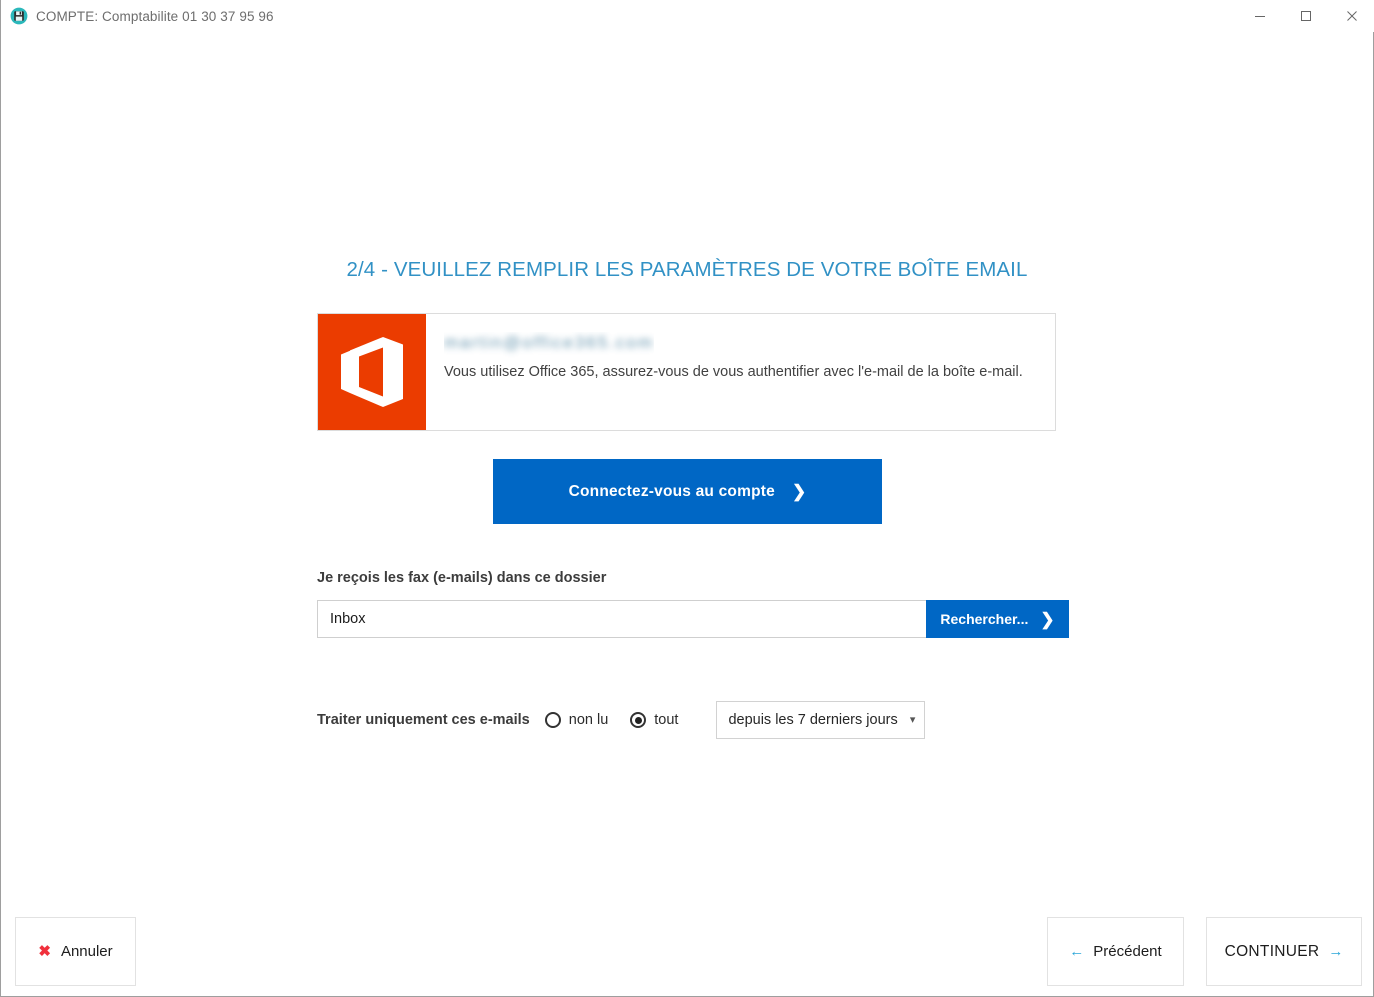  What do you see at coordinates (155, 16) in the screenshot?
I see `window-title: COMPTE: Comptabilite 01 30 37 95 96` at bounding box center [155, 16].